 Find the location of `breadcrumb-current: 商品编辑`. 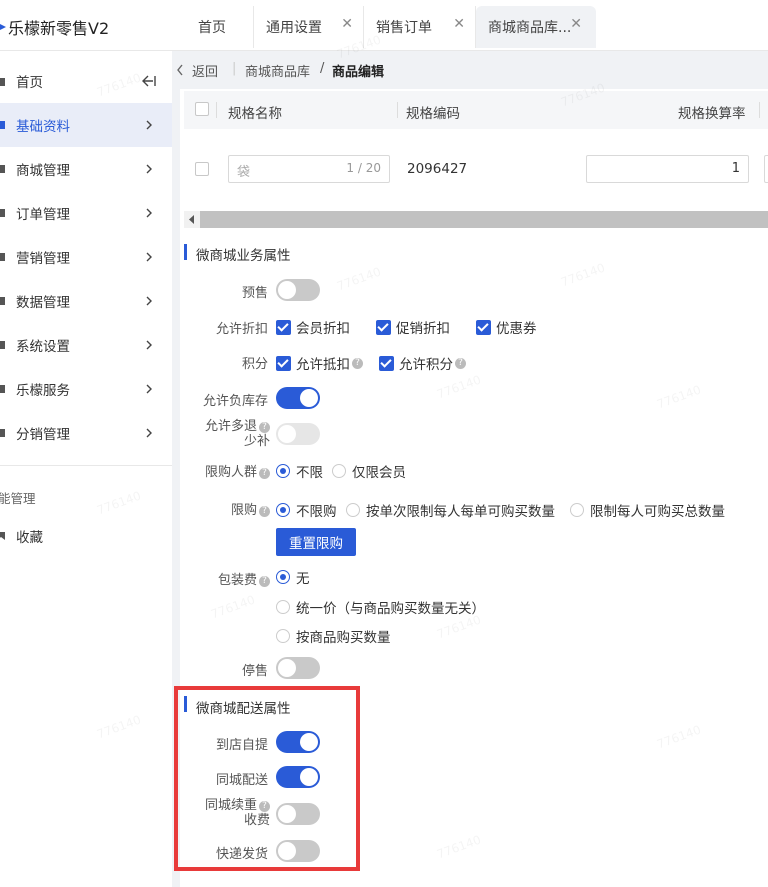

breadcrumb-current: 商品编辑 is located at coordinates (358, 72).